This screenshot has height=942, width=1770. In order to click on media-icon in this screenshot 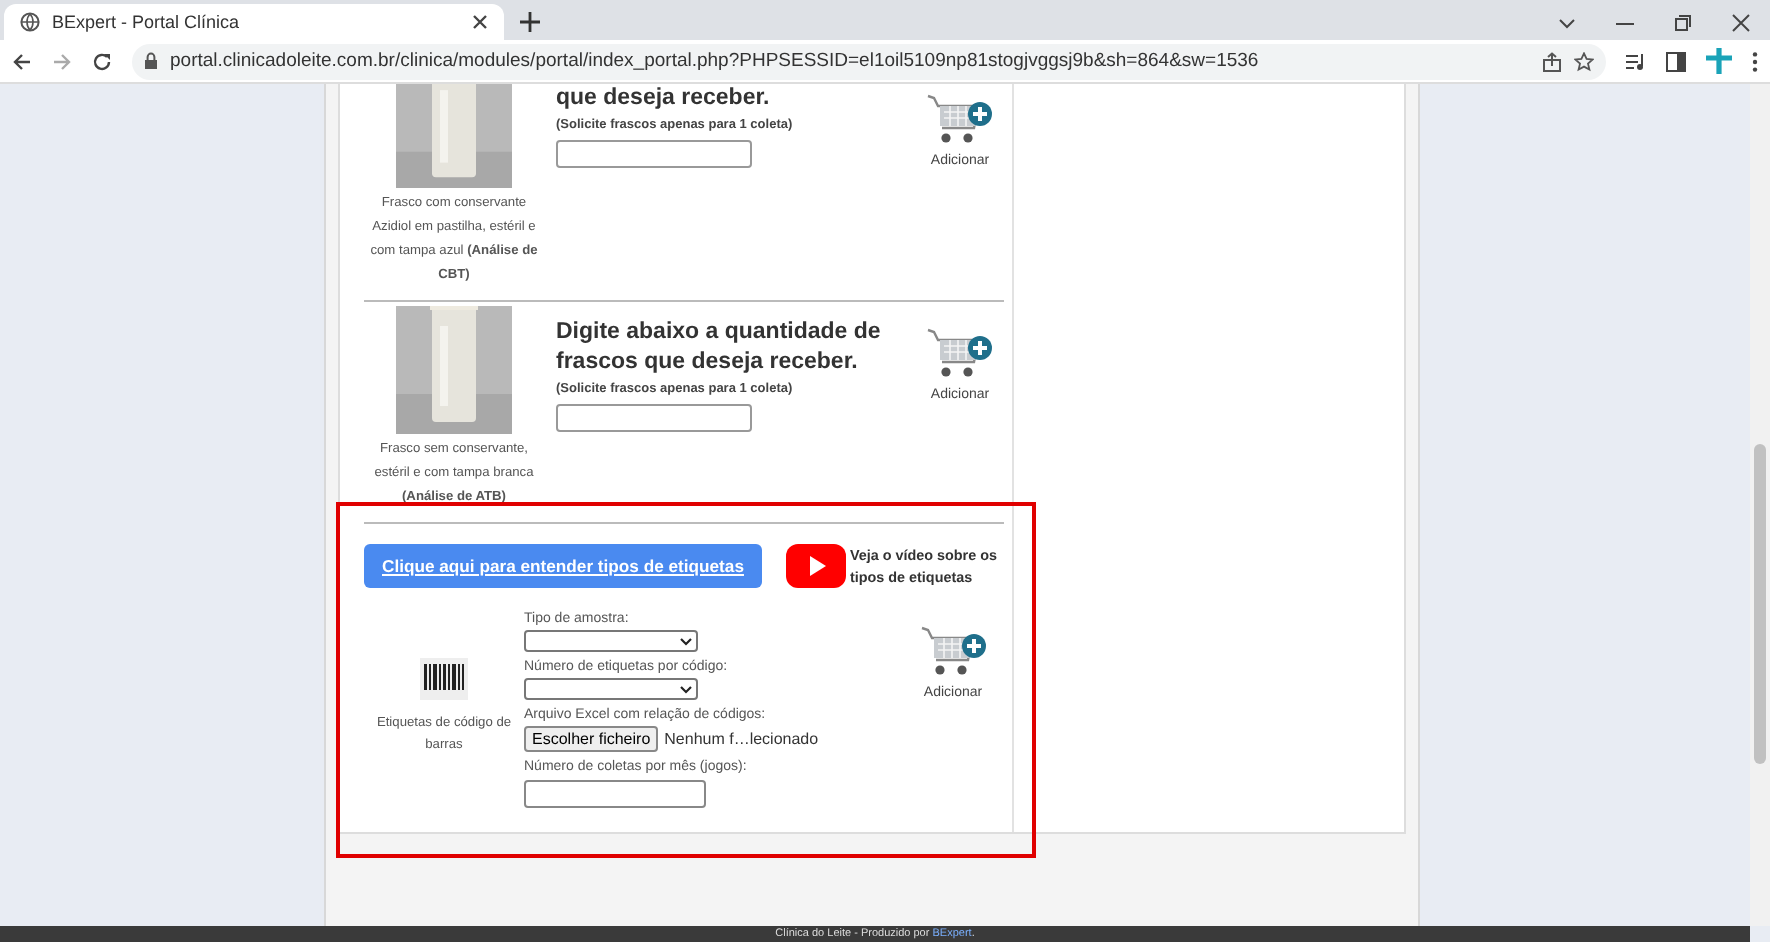, I will do `click(1636, 61)`.